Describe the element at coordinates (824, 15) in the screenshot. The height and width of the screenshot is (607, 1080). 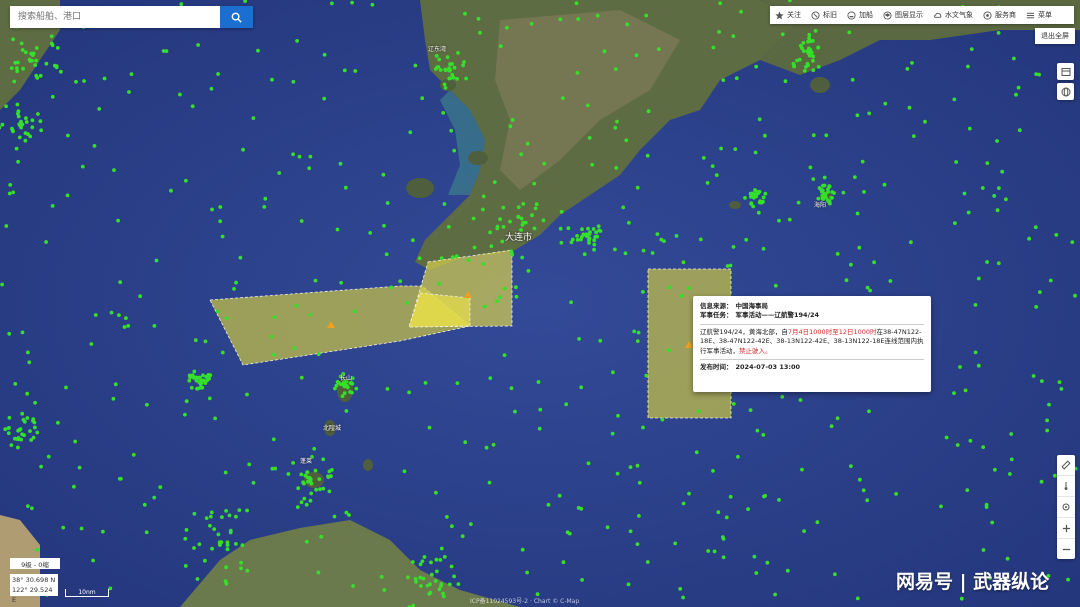
I see `tool-tag: 标旧` at that location.